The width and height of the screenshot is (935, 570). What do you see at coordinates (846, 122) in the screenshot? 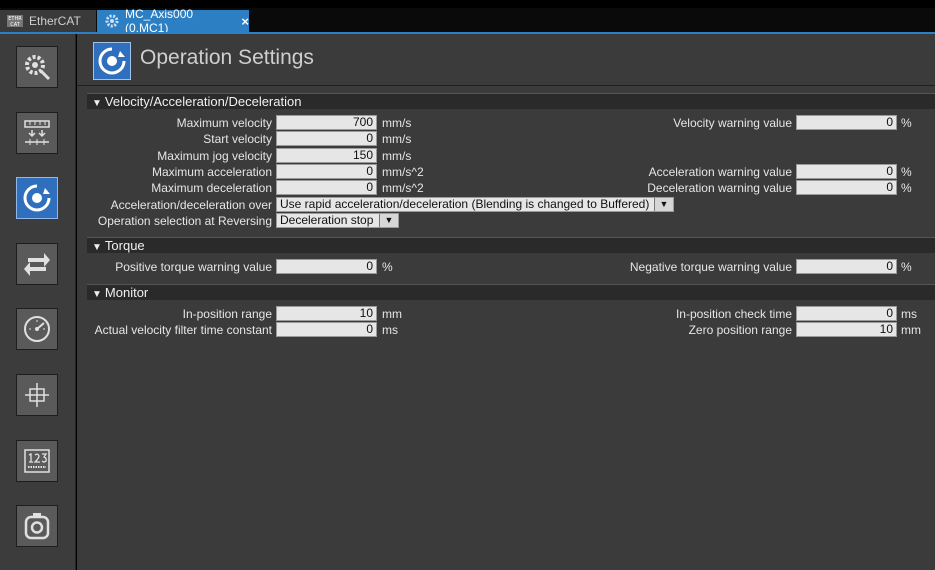
I see `velocity-warning-input: 0` at bounding box center [846, 122].